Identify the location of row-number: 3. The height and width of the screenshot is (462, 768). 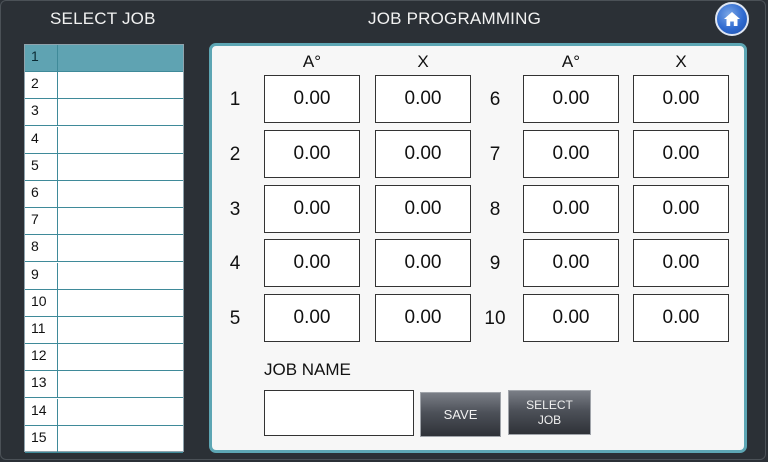
(235, 209).